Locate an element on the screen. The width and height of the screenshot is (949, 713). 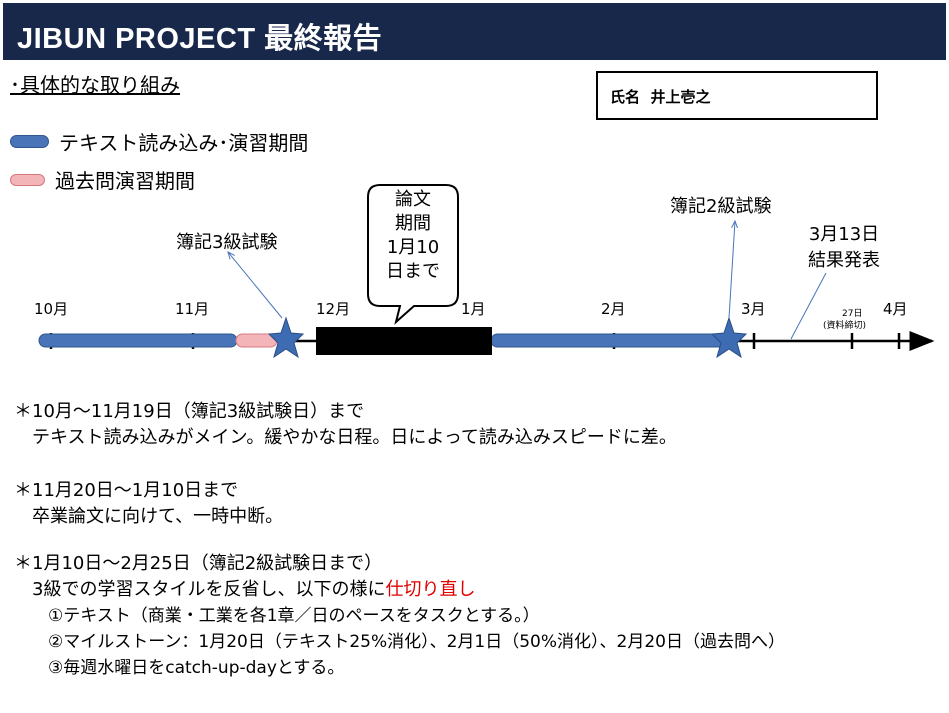
deadline-note-label: (資料締切) is located at coordinates (845, 326).